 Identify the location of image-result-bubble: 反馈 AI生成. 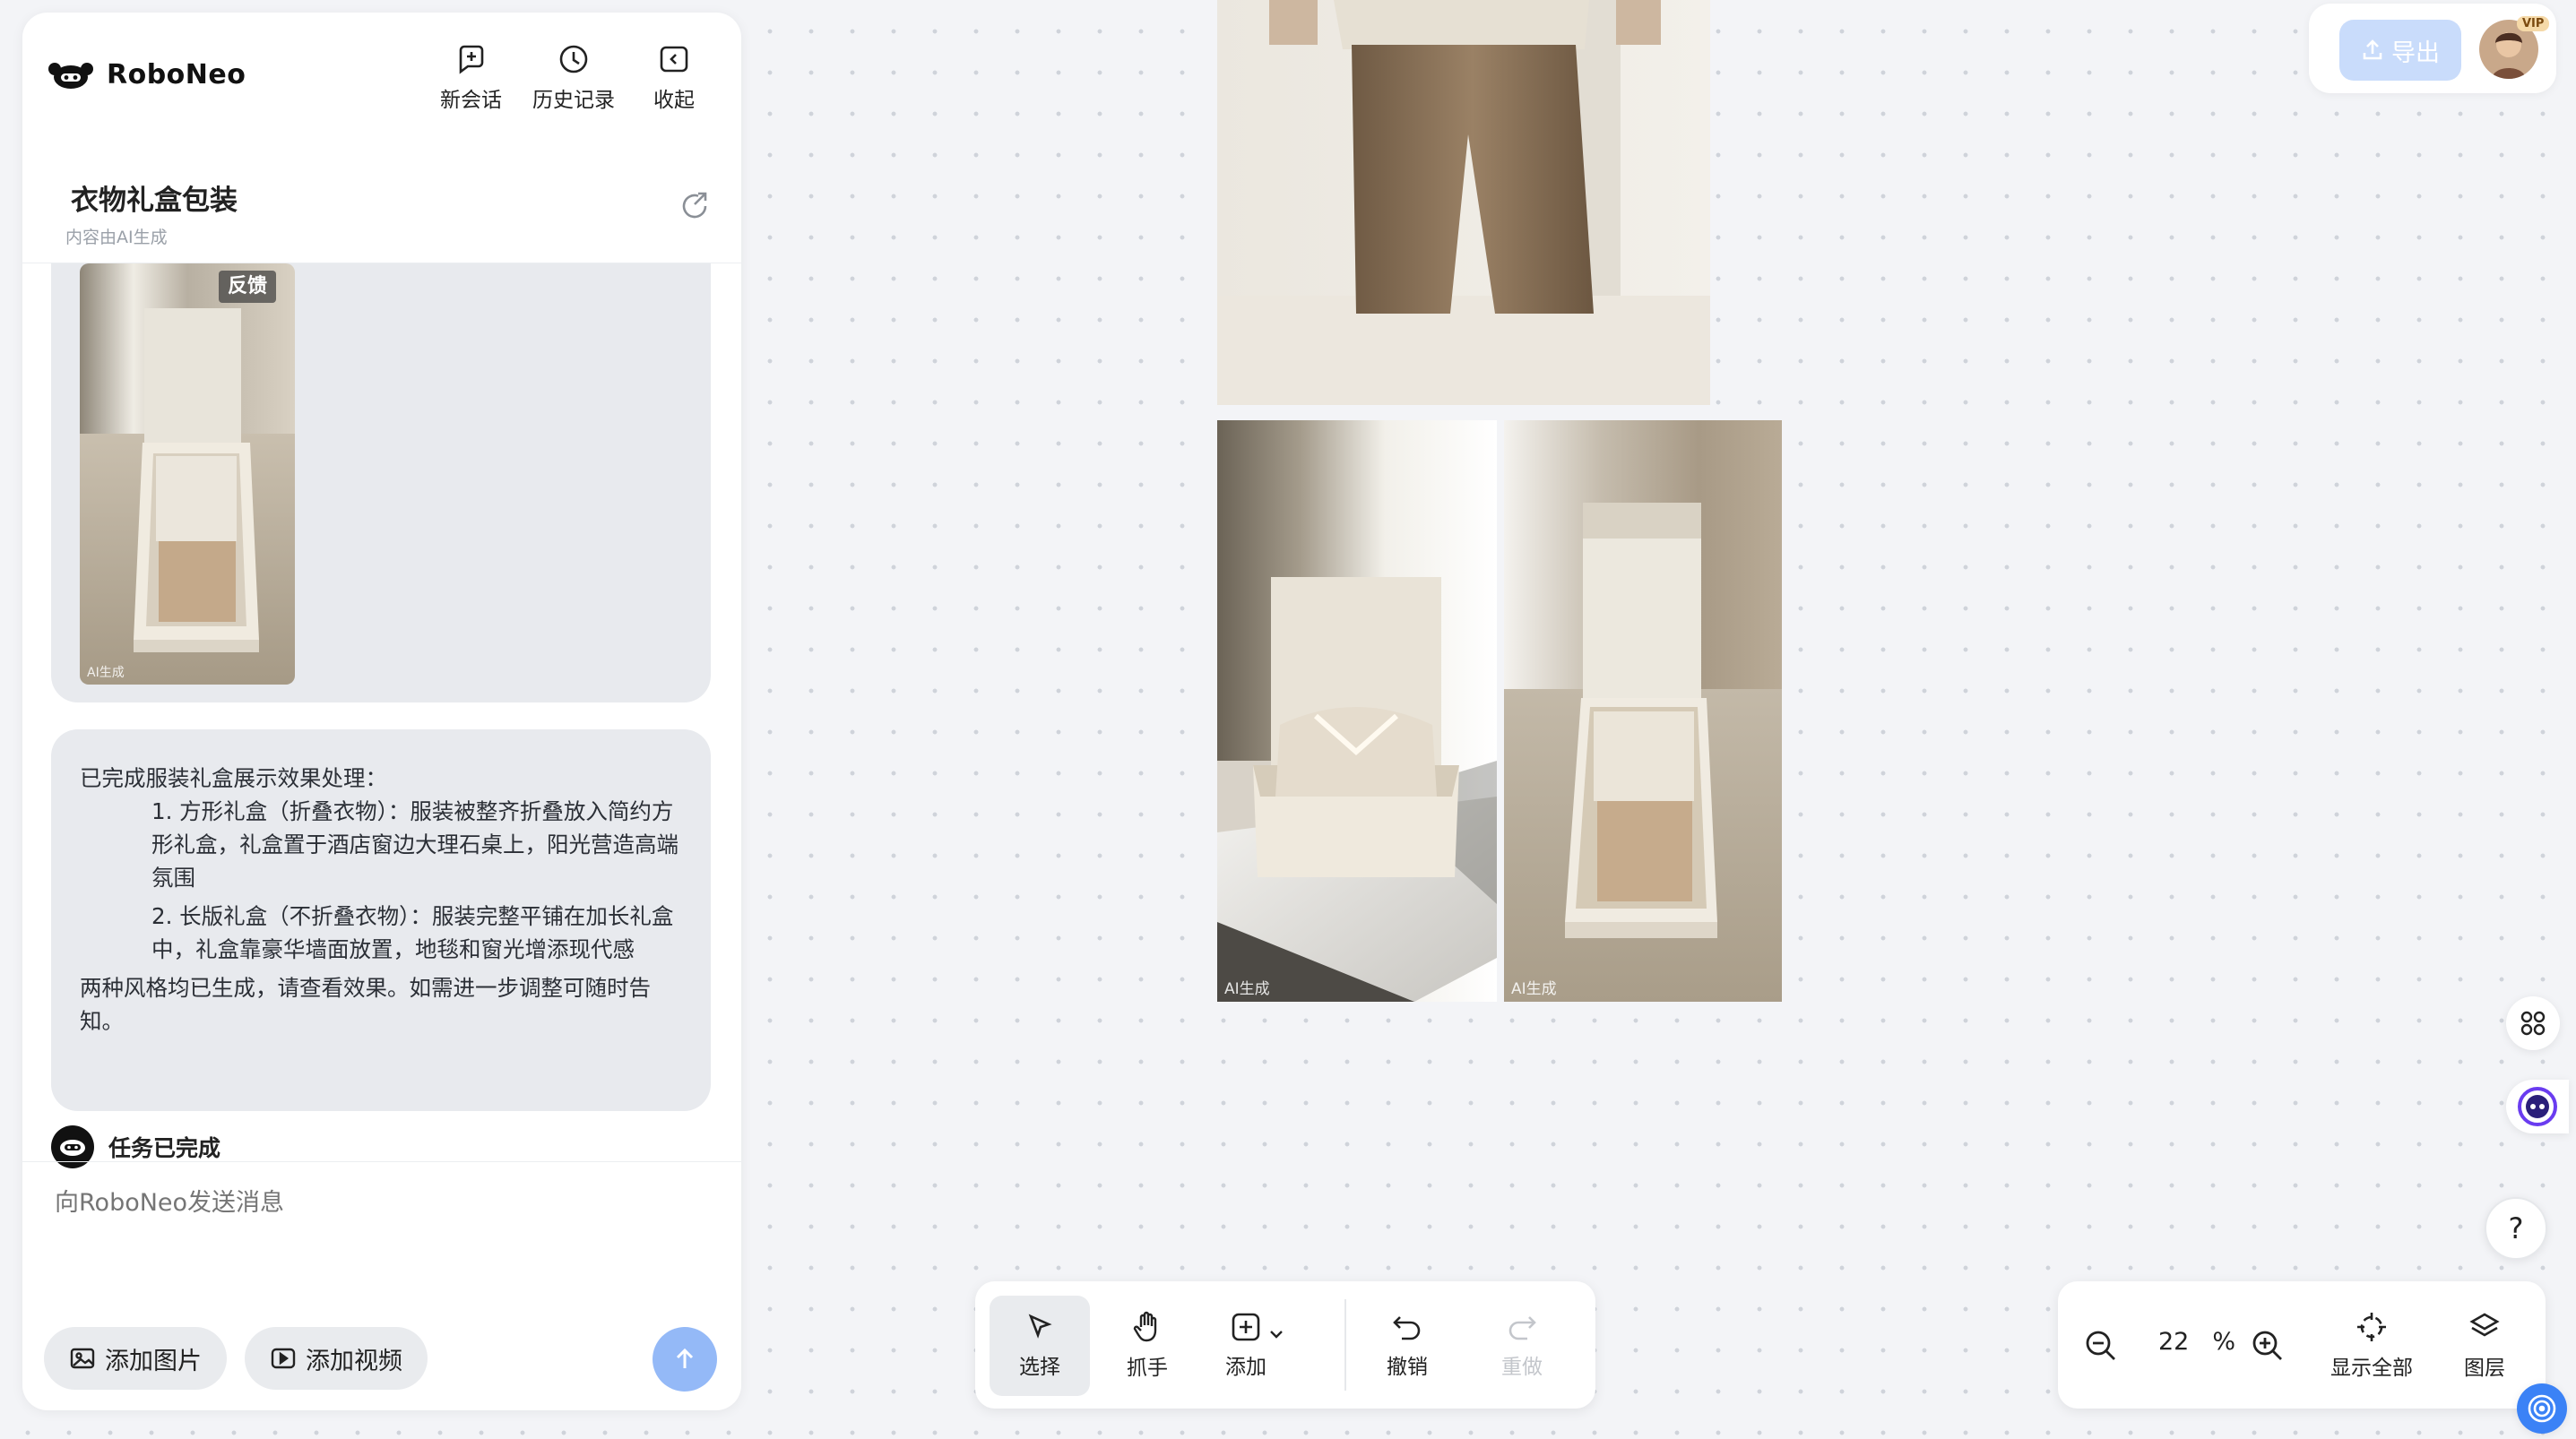
(381, 482).